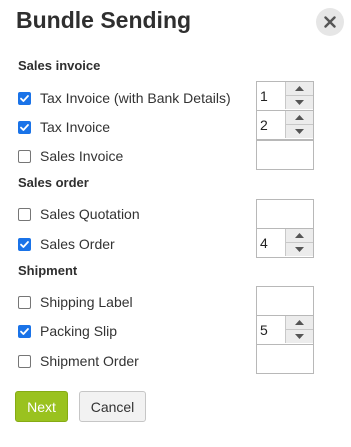 The height and width of the screenshot is (447, 351). I want to click on section-title-sales-invoice: Sales invoice, so click(59, 65).